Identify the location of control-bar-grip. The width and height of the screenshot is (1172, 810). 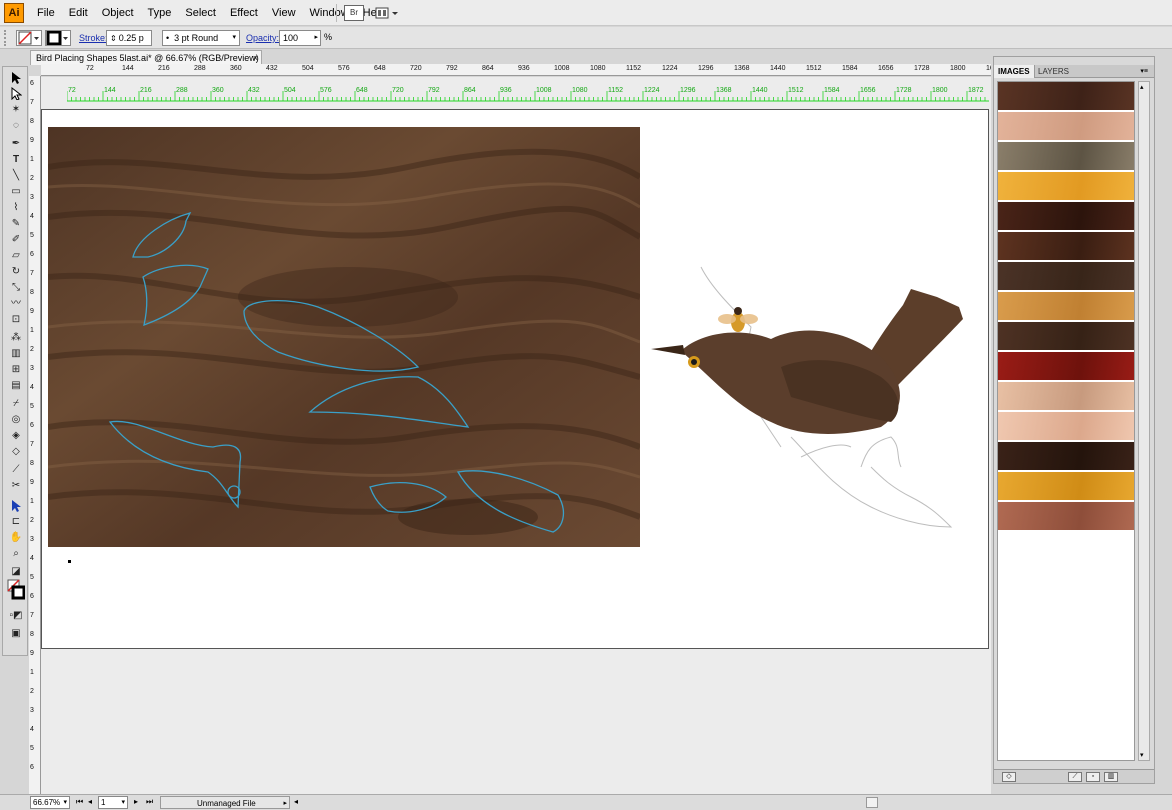
(7, 38).